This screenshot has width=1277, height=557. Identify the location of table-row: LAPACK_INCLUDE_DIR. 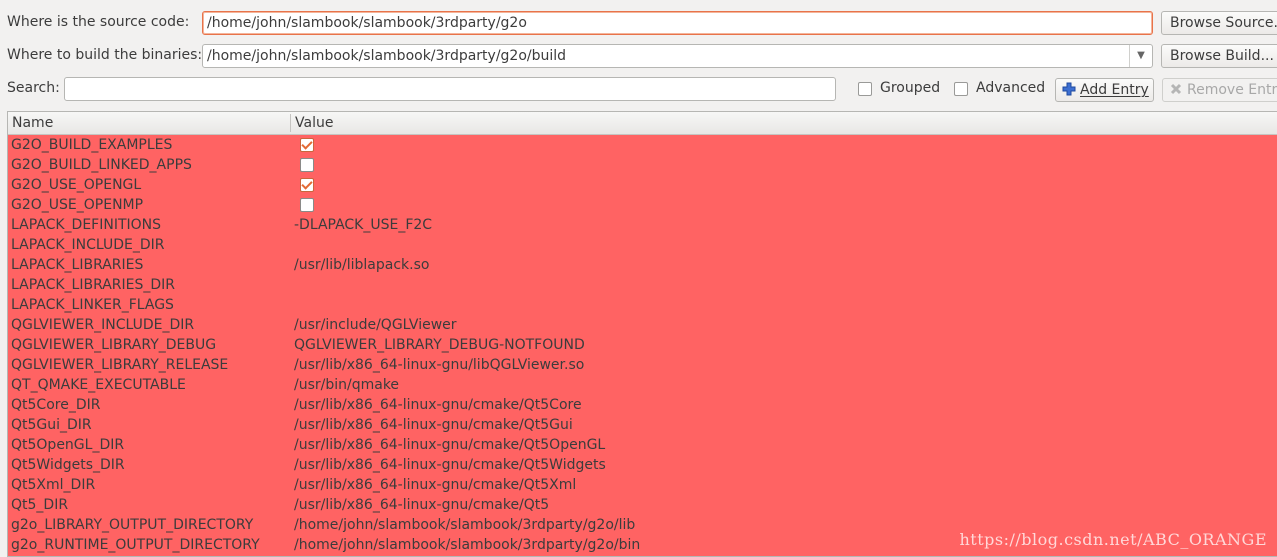
(642, 245).